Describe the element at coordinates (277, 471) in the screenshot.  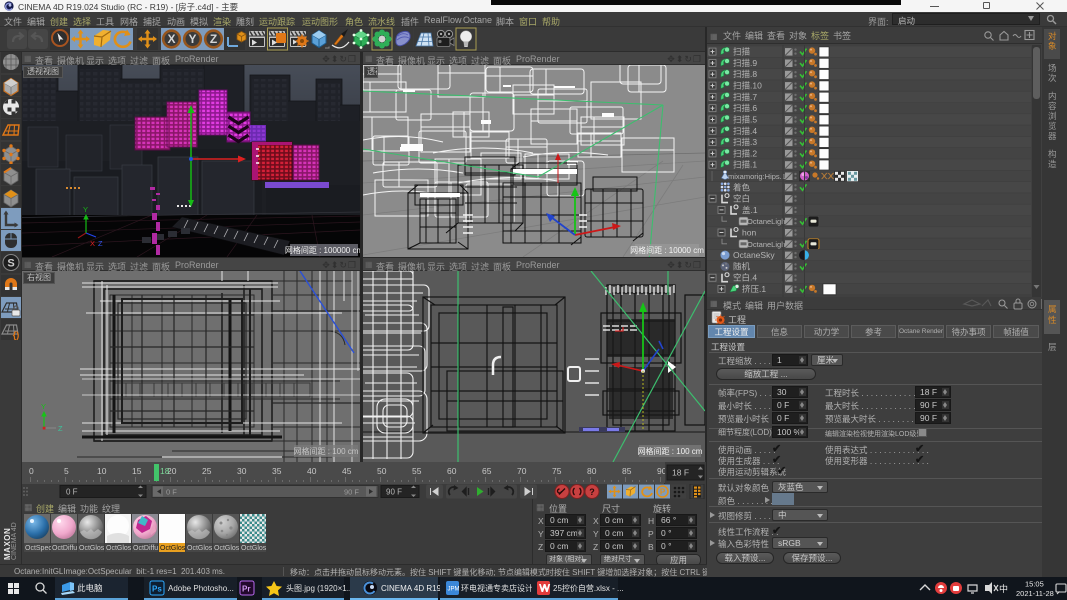
I see `svg-text: 35` at that location.